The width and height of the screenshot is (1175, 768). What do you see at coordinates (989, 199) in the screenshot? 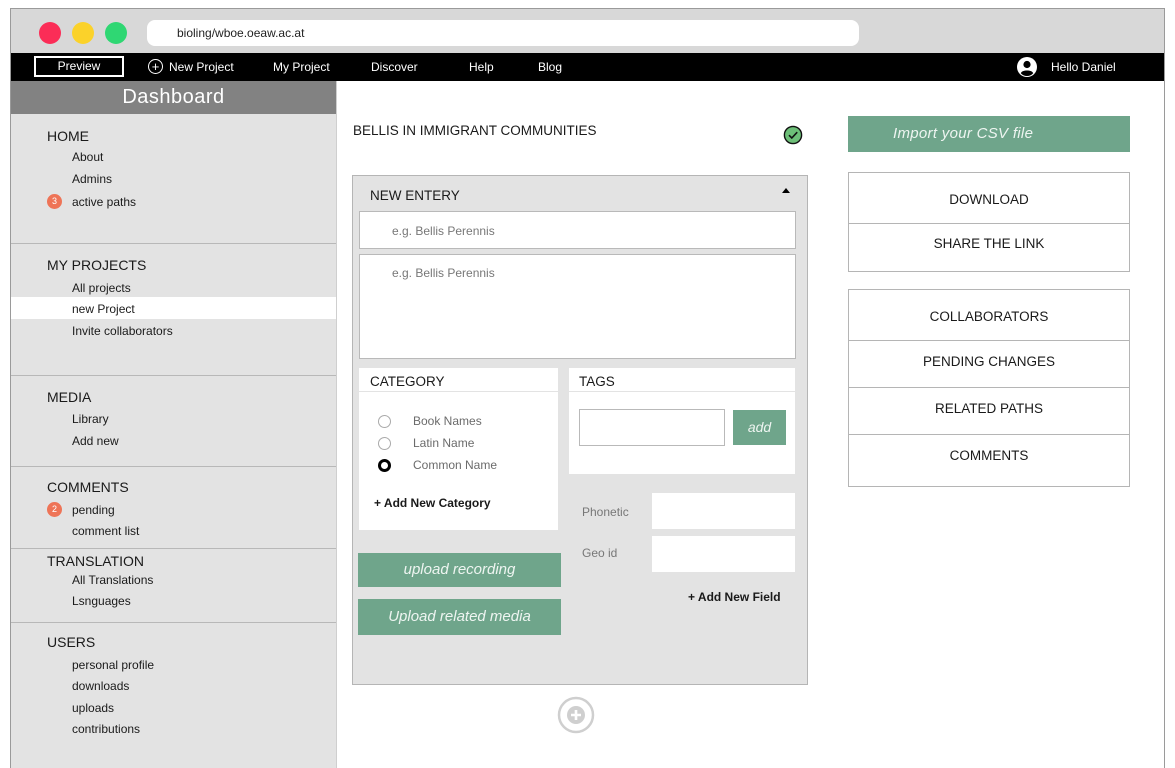
I see `download-button: DOWNLOAD` at bounding box center [989, 199].